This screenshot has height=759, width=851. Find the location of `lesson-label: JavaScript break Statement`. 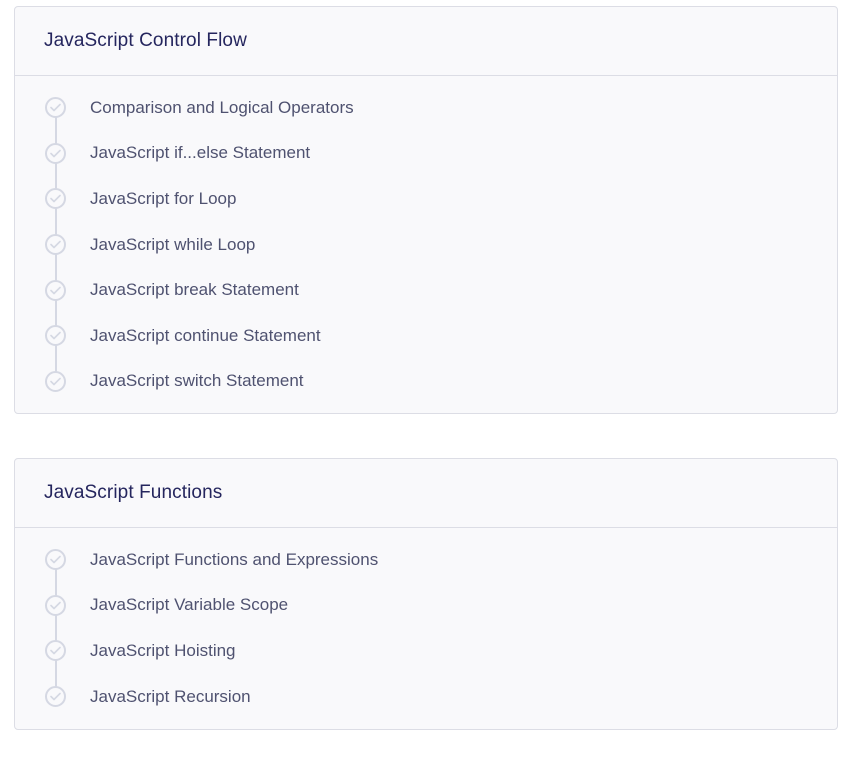

lesson-label: JavaScript break Statement is located at coordinates (194, 290).